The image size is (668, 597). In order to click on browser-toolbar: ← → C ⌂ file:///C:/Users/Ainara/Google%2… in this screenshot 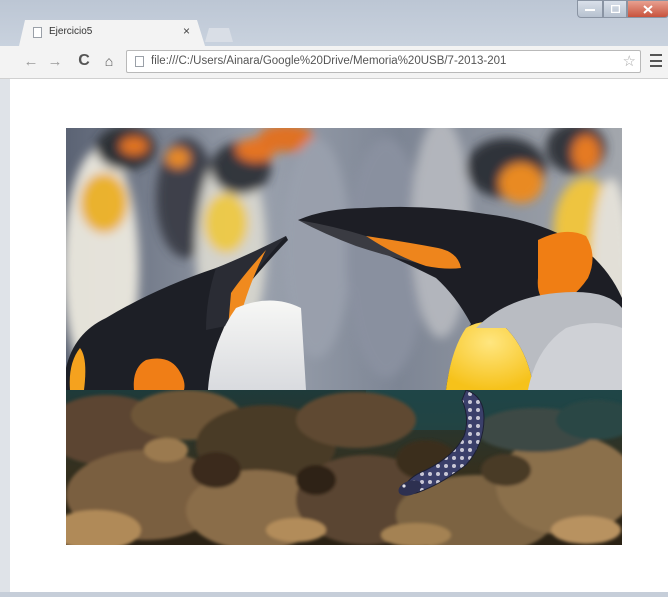, I will do `click(334, 62)`.